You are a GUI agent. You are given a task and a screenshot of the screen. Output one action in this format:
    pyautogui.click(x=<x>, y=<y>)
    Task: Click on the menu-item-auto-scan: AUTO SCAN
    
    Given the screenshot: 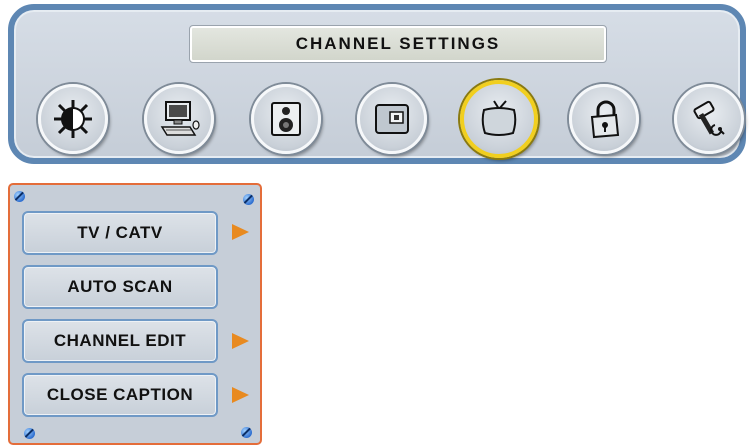 What is the action you would take?
    pyautogui.click(x=120, y=287)
    